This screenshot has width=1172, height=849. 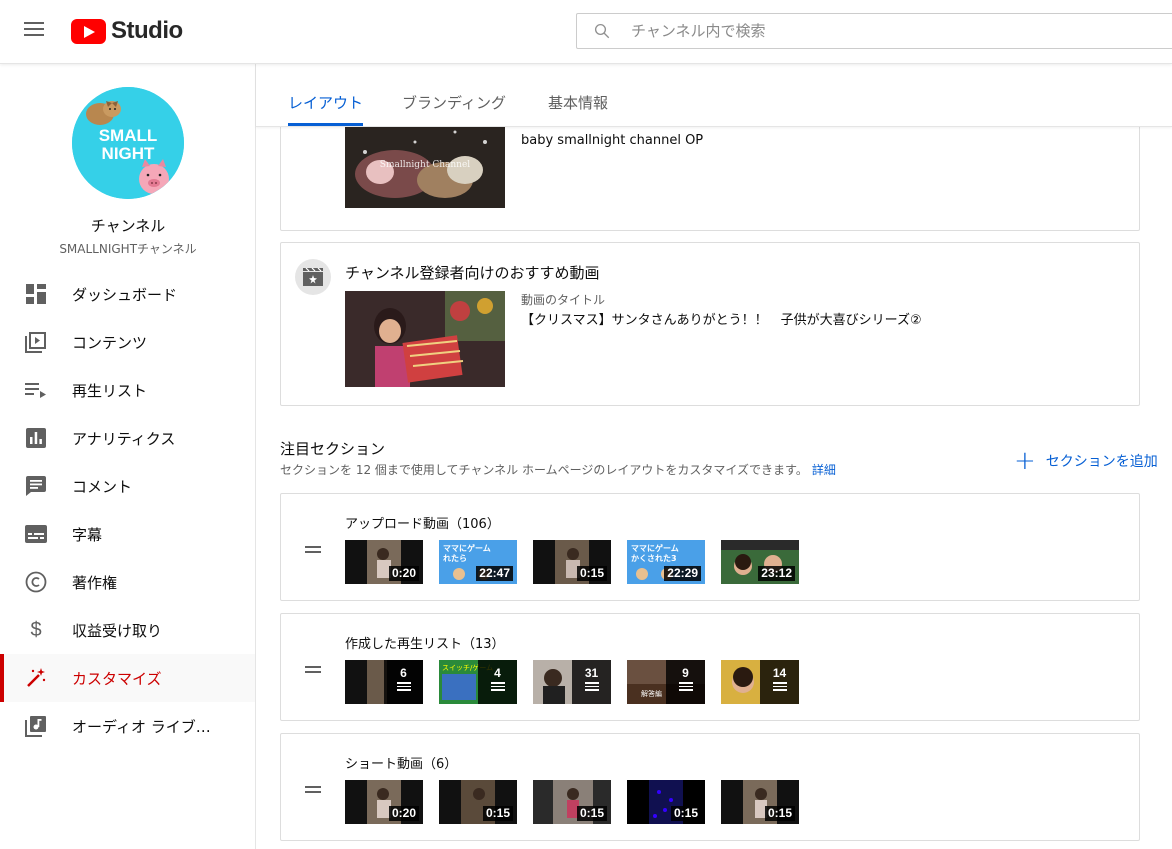 I want to click on playlist-count: 6, so click(x=403, y=673).